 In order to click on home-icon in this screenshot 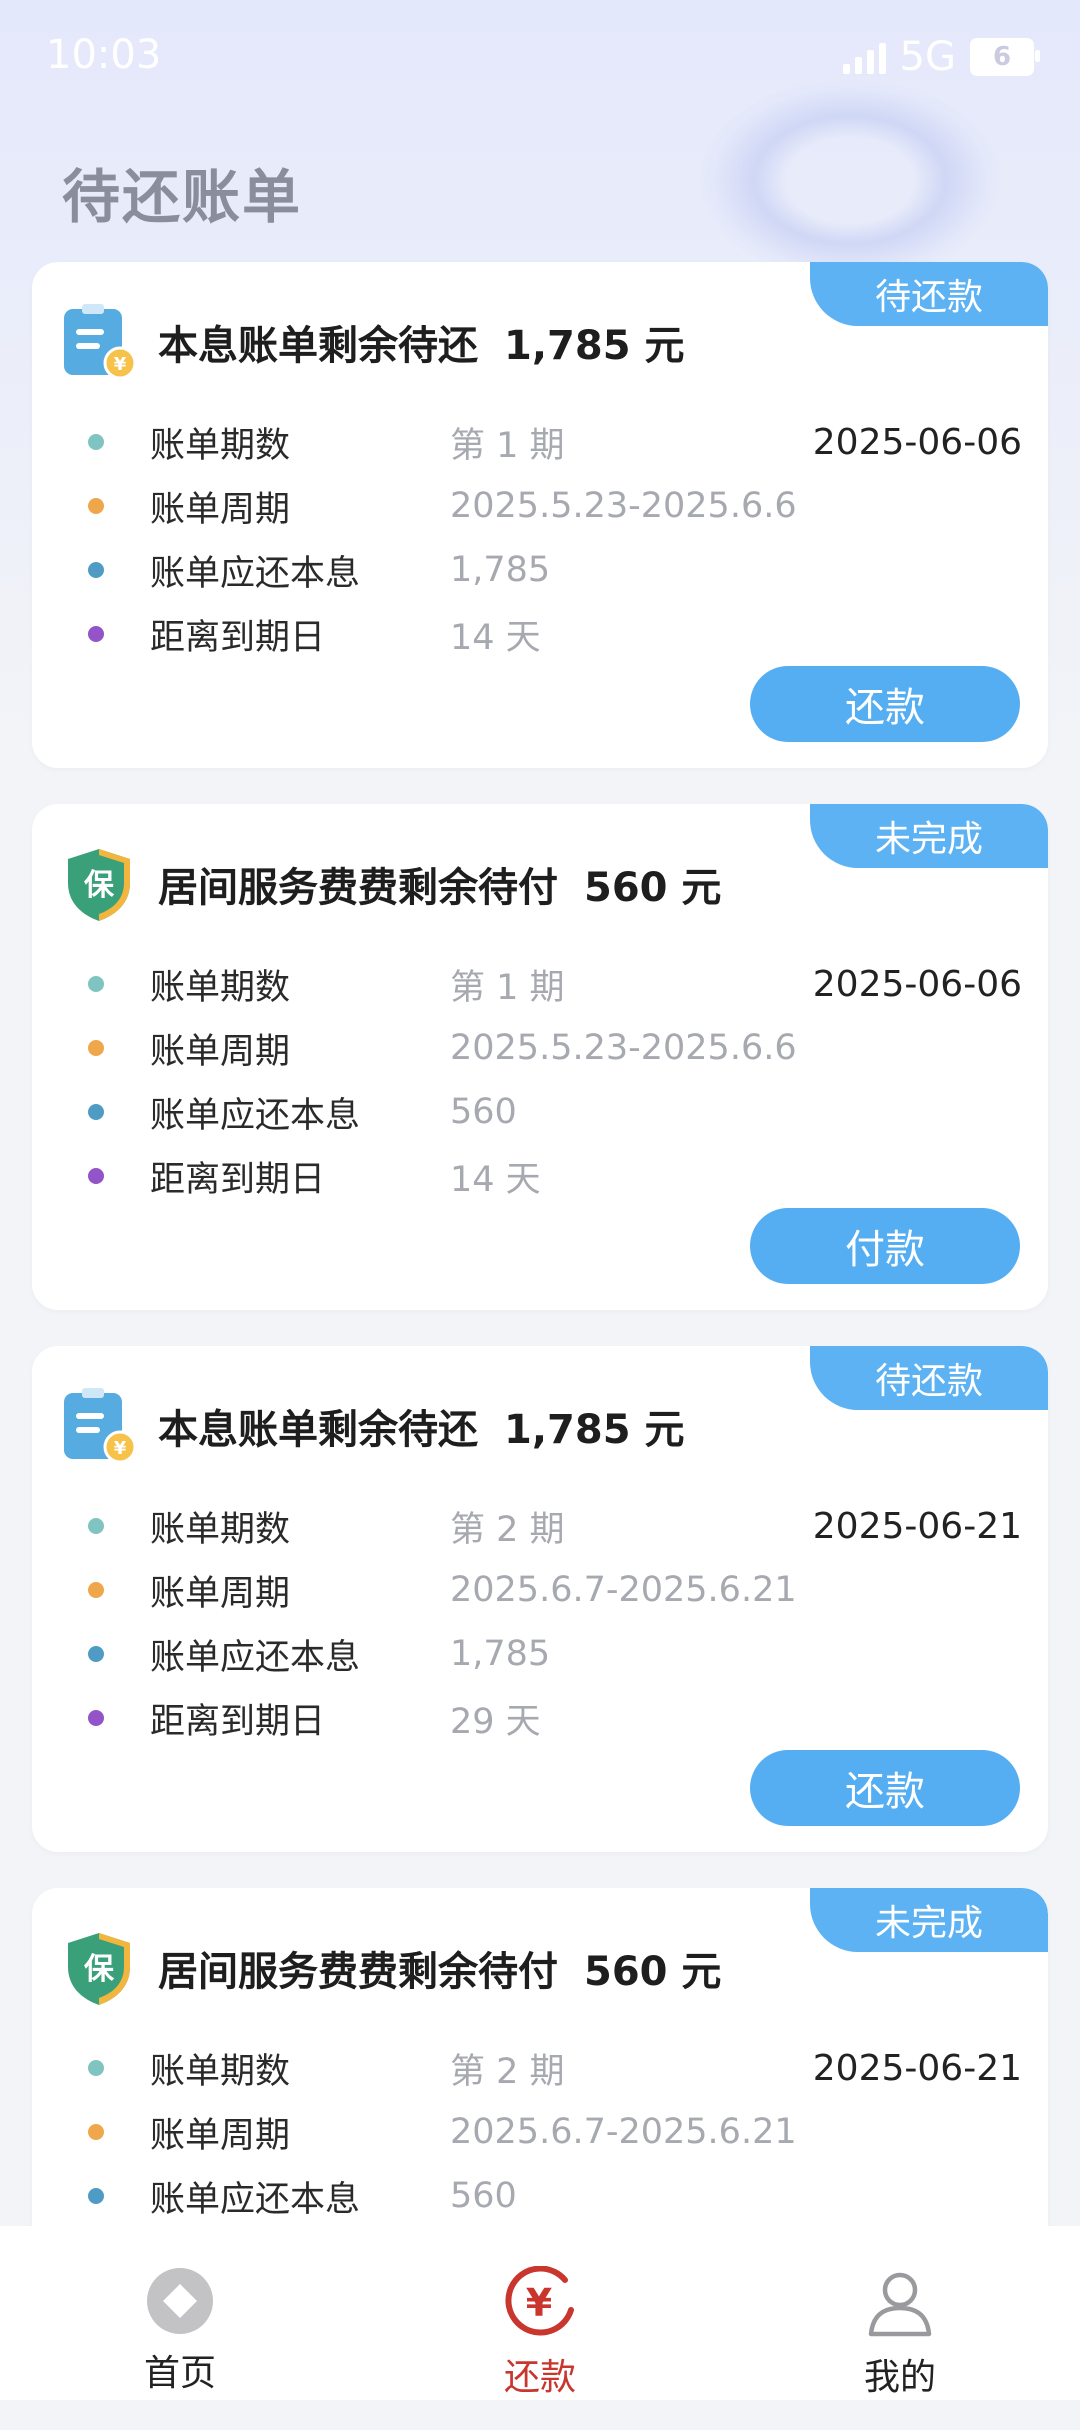, I will do `click(180, 2301)`.